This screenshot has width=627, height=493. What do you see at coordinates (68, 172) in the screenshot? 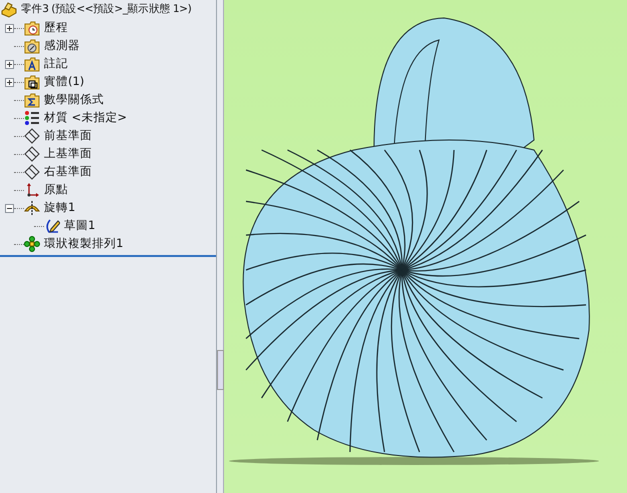
I see `tree-item-label: 右基準面` at bounding box center [68, 172].